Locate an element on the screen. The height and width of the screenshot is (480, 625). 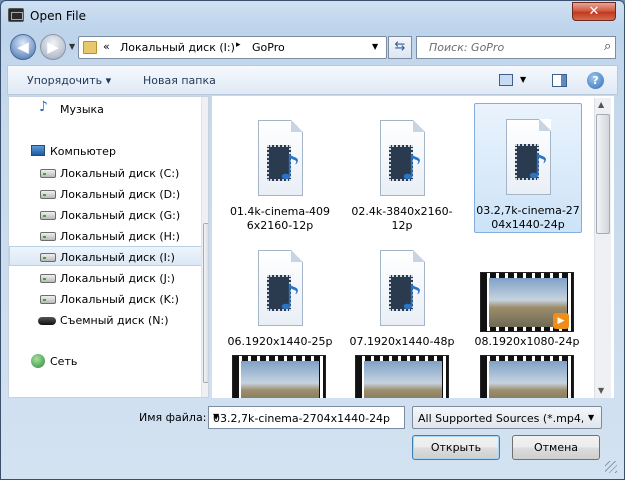
file-list-scrollbar: ▲ ▼ is located at coordinates (602, 248).